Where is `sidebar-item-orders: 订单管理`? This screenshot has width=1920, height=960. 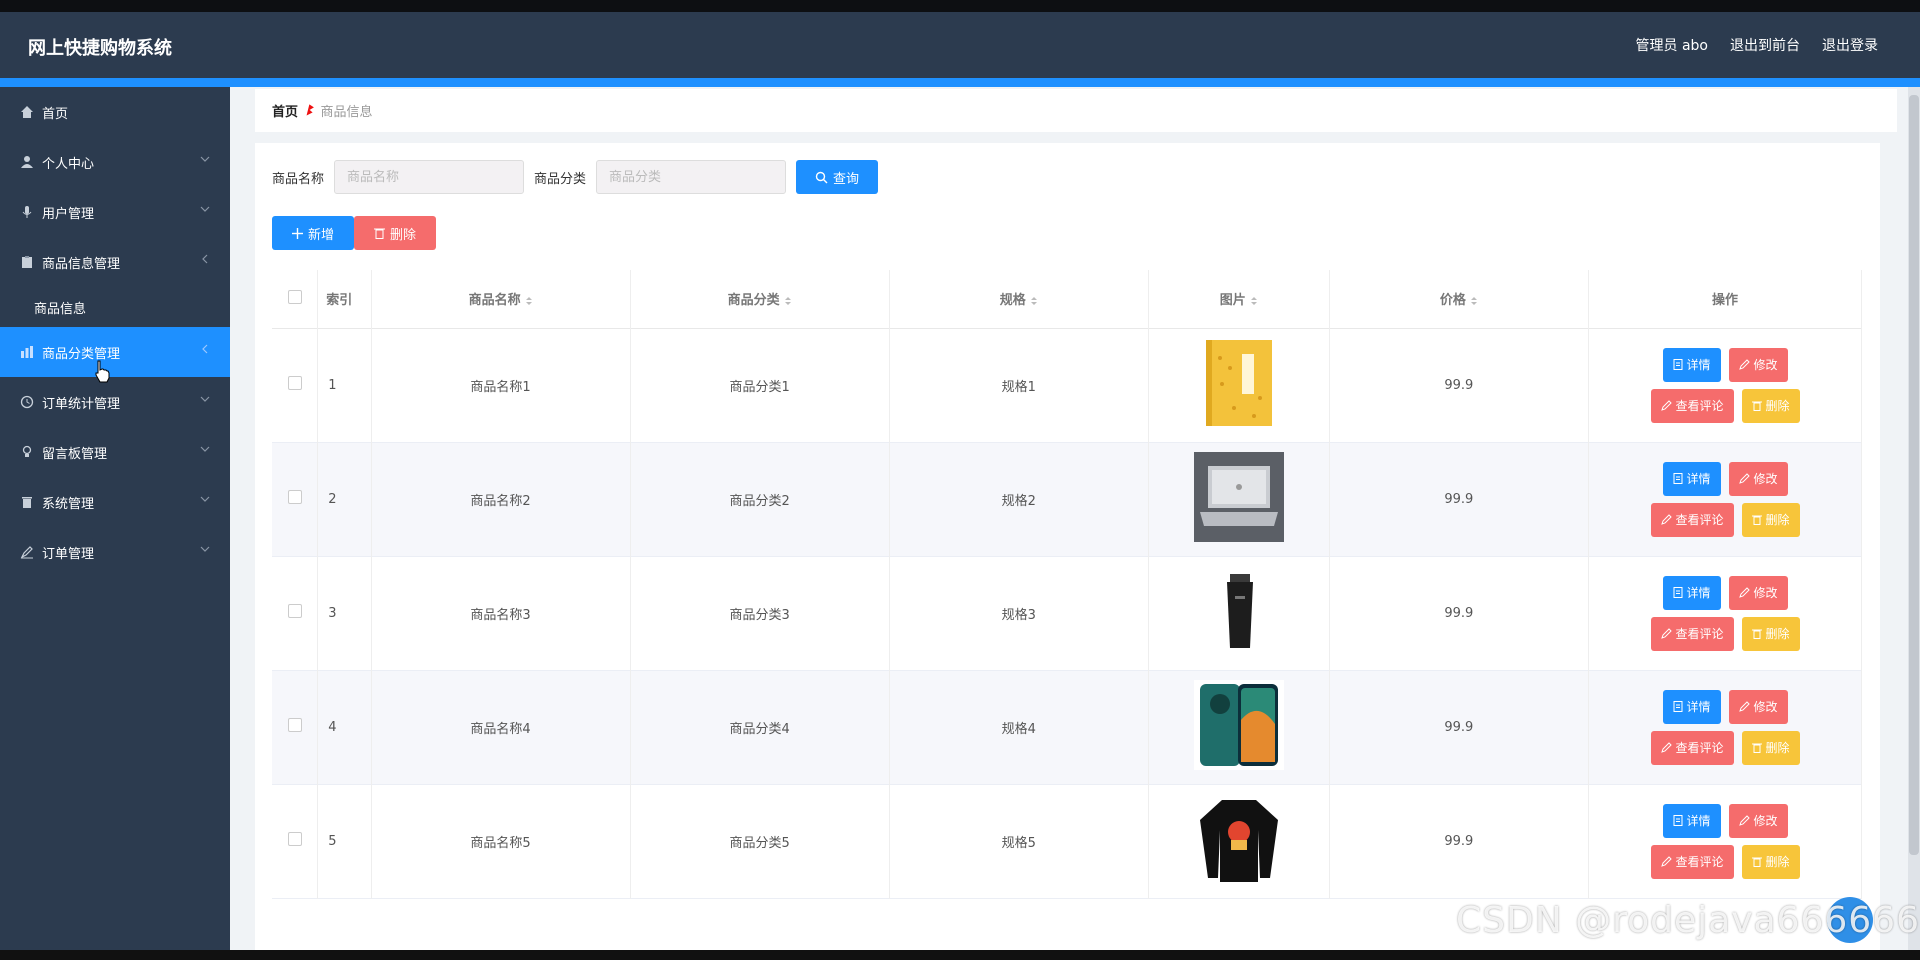
sidebar-item-orders: 订单管理 is located at coordinates (115, 552).